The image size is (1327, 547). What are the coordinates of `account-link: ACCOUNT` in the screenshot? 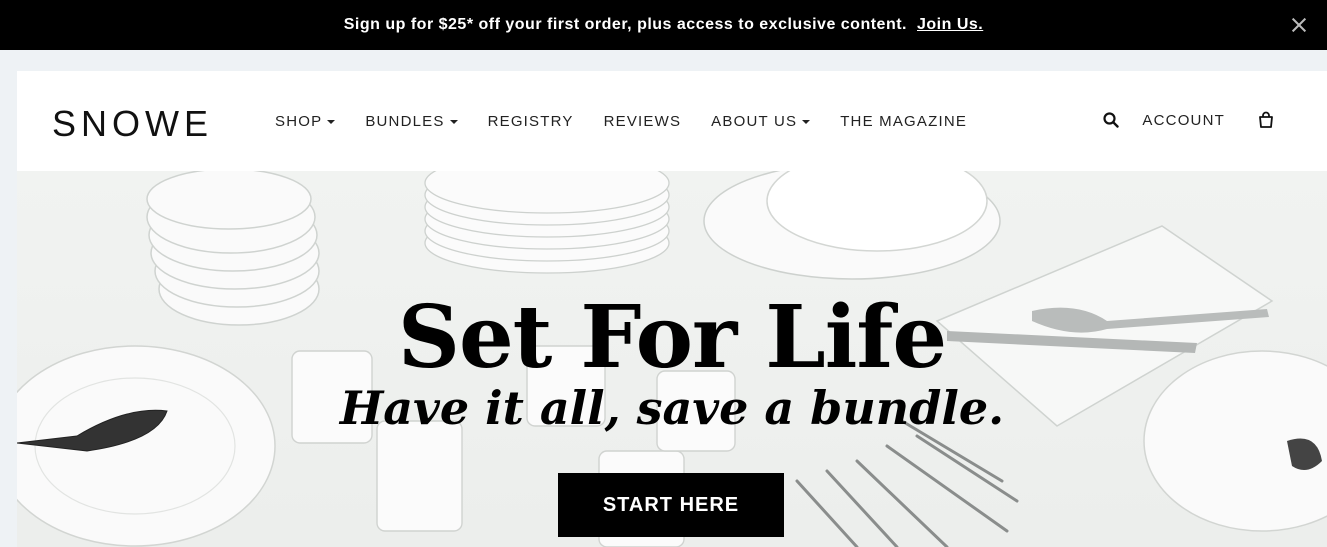 It's located at (1183, 120).